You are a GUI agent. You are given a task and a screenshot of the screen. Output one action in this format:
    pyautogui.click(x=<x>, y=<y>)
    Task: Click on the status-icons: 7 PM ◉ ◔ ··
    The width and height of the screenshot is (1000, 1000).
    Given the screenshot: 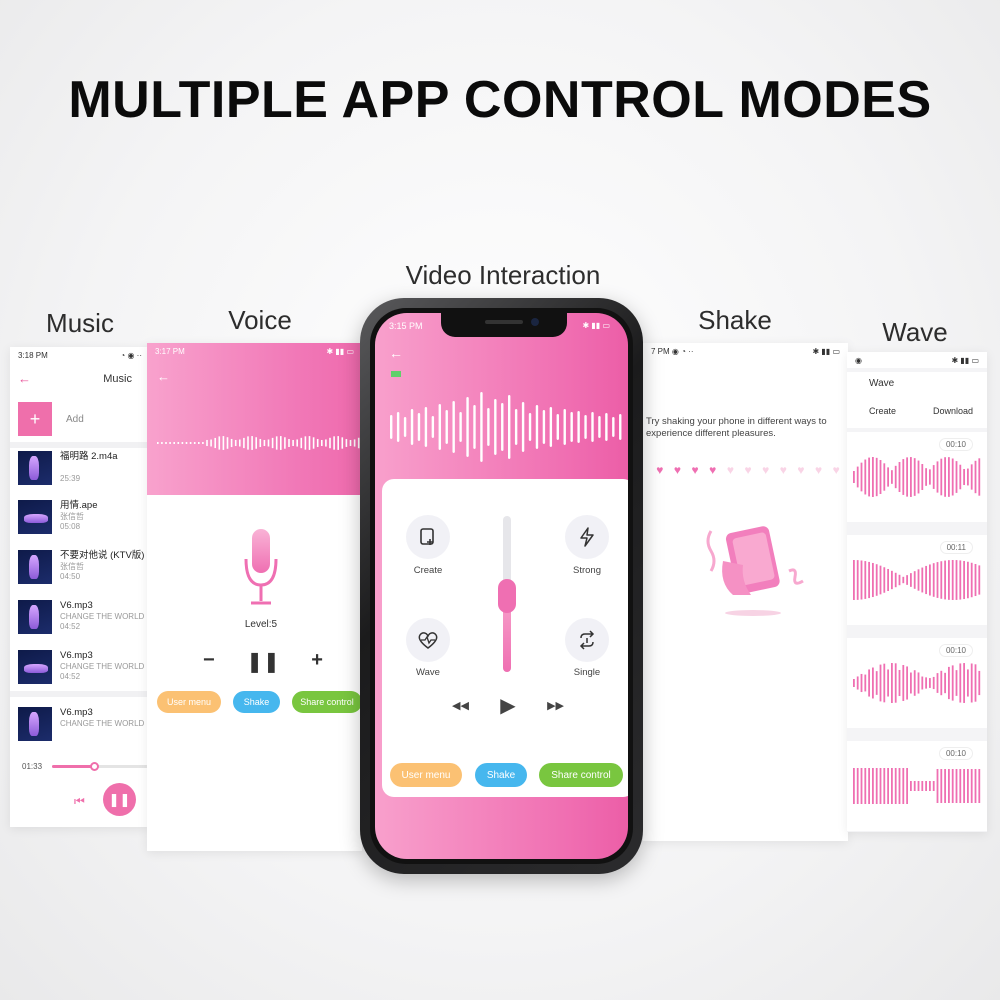 What is the action you would take?
    pyautogui.click(x=672, y=351)
    